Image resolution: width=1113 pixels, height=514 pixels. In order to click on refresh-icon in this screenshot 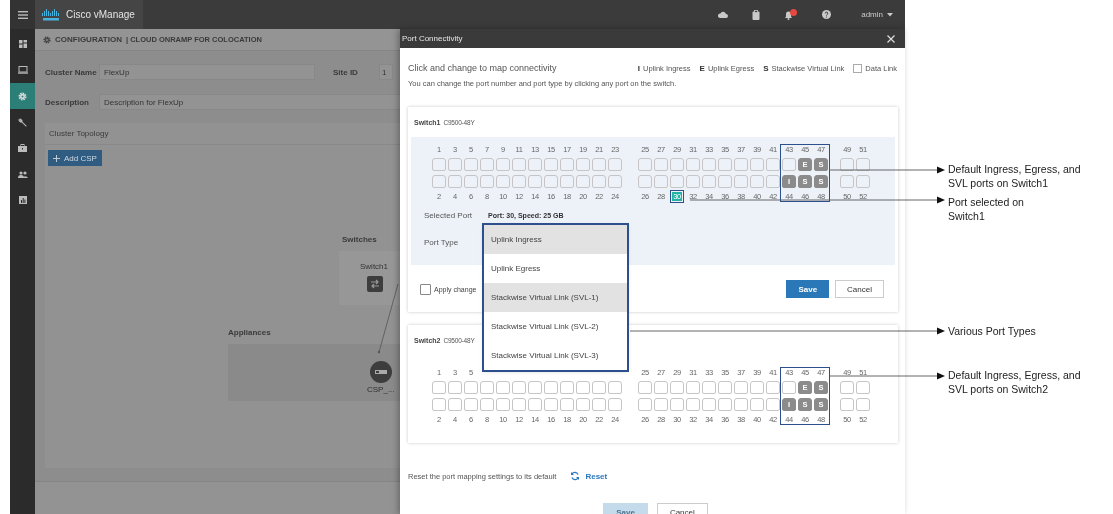, I will do `click(575, 476)`.